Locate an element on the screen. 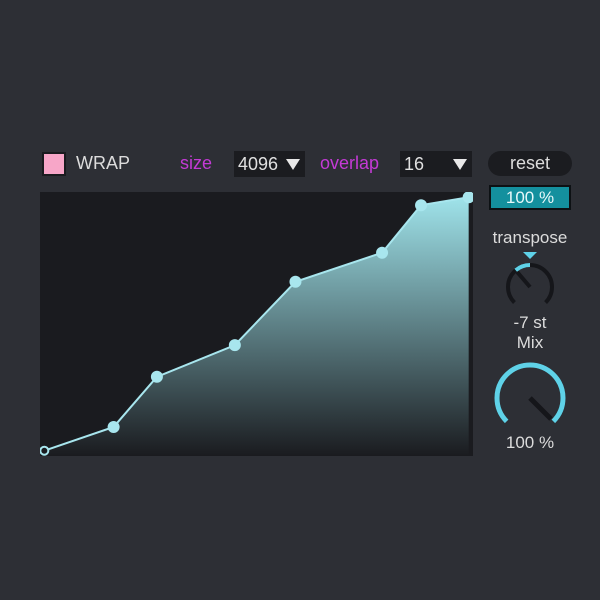  knob-track is located at coordinates (530, 283).